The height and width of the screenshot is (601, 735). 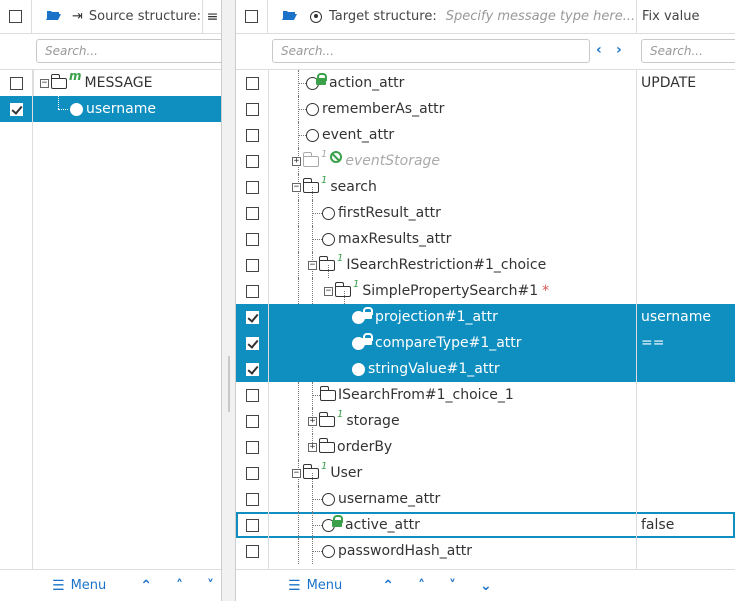 I want to click on fix-value-column-header: Fix value, so click(x=667, y=17).